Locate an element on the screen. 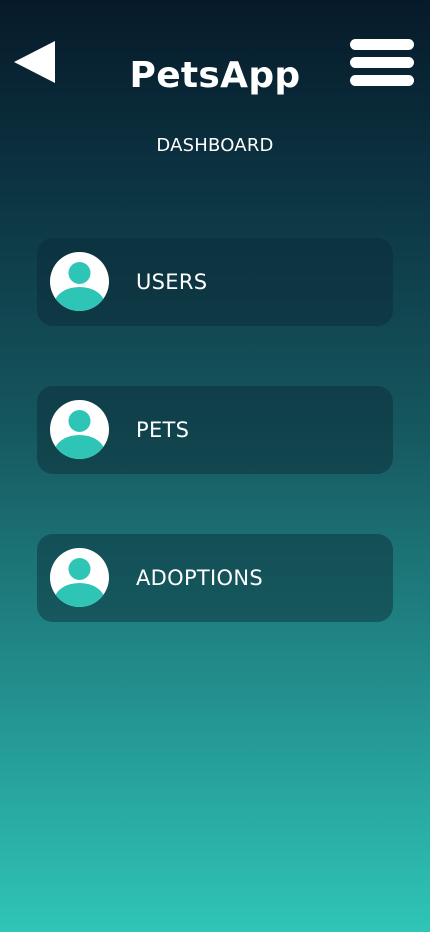 This screenshot has width=430, height=932. page-subtitle: DASHBOARD is located at coordinates (215, 145).